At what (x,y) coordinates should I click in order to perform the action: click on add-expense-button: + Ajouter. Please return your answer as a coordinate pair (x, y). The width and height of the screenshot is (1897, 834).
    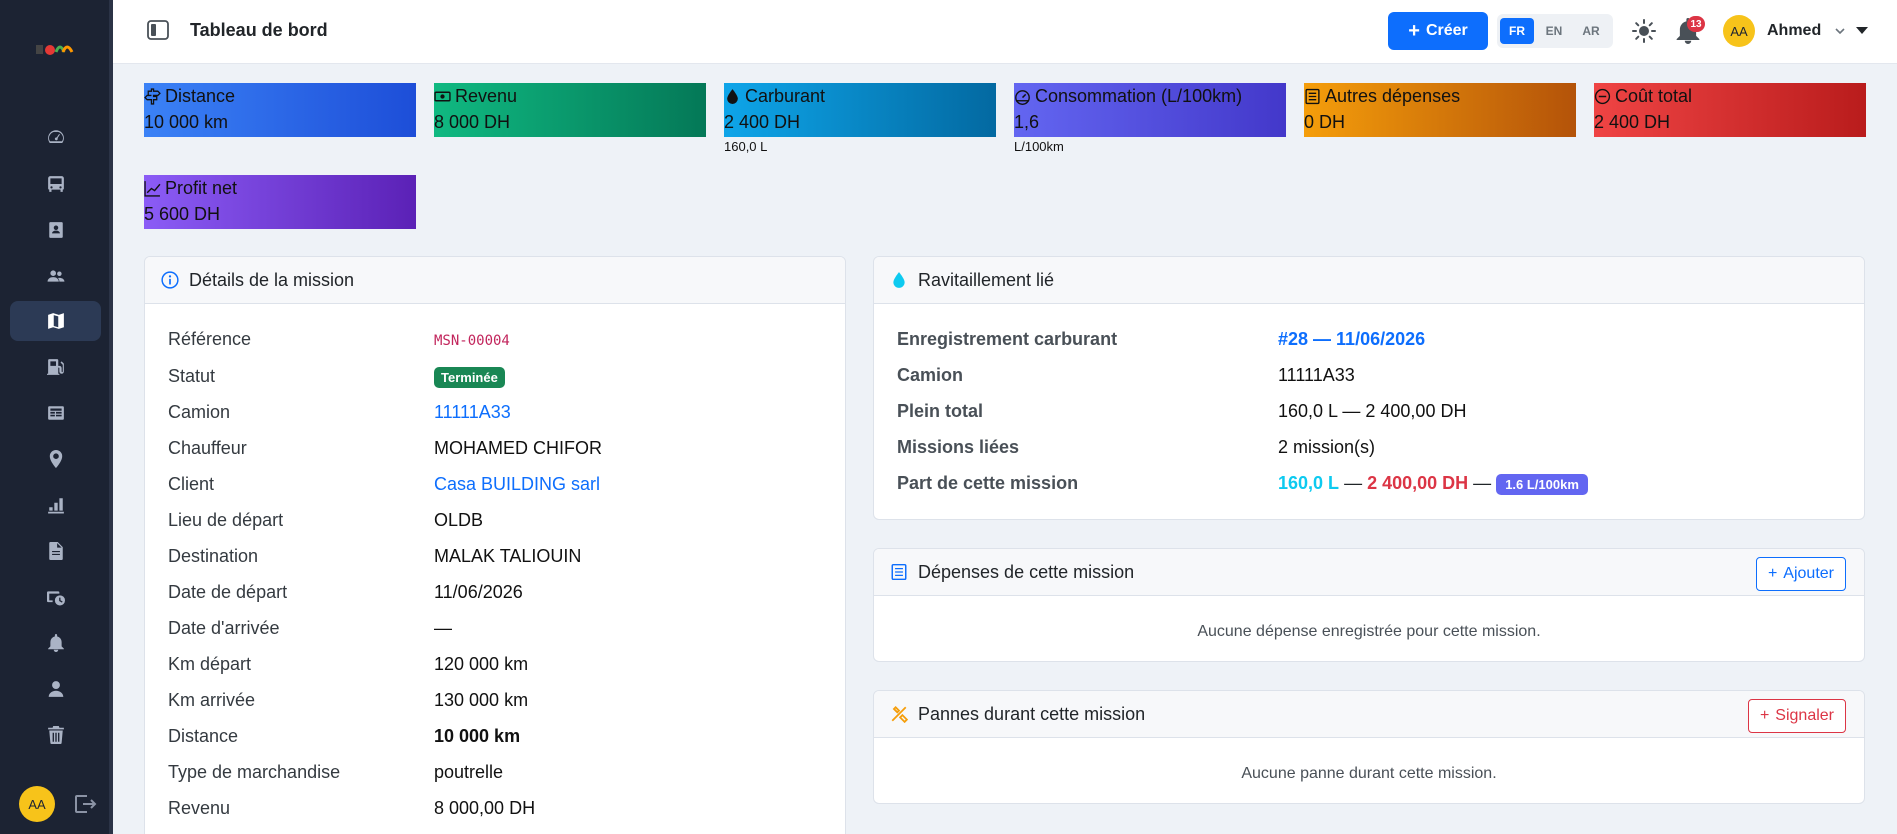
    Looking at the image, I should click on (1800, 574).